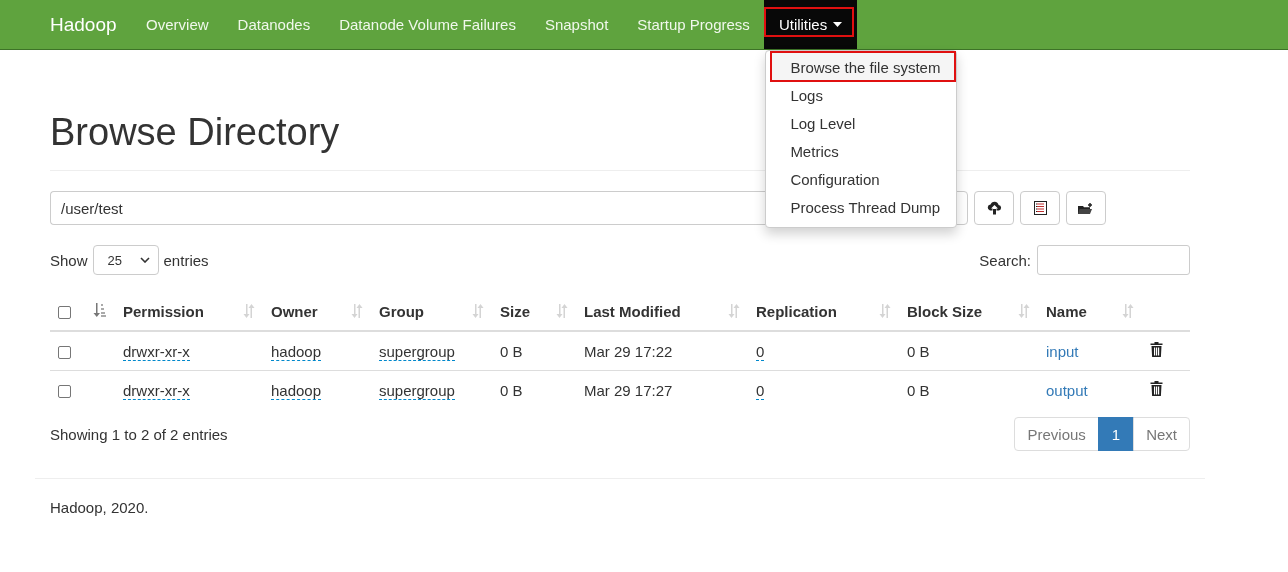  Describe the element at coordinates (1005, 260) in the screenshot. I see `search-label: Search:` at that location.